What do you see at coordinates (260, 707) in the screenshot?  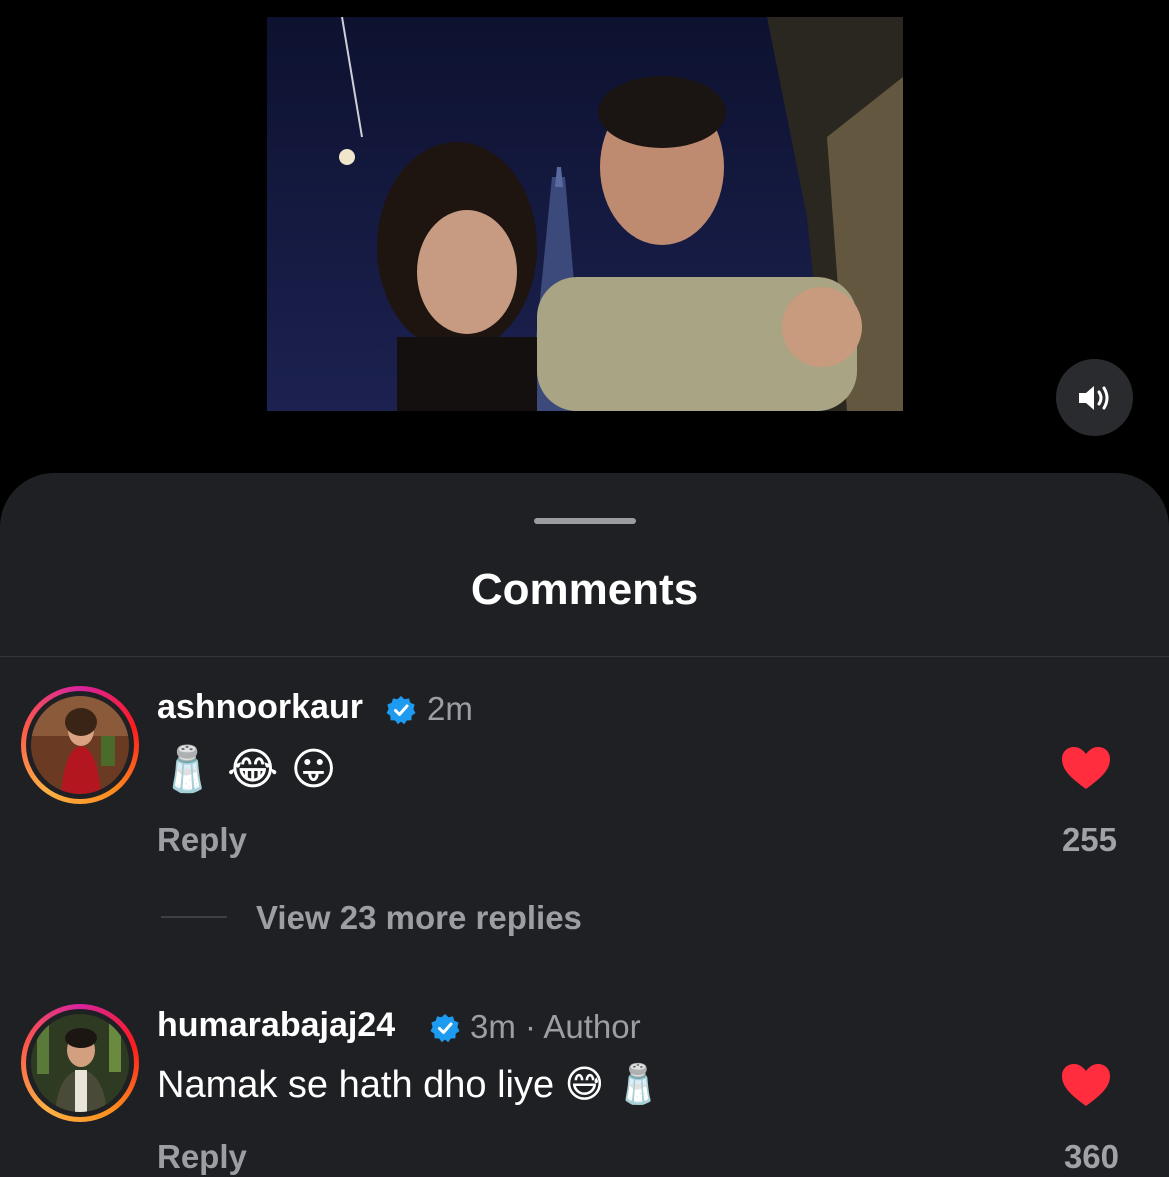 I see `comment-username: ashnoorkaur` at bounding box center [260, 707].